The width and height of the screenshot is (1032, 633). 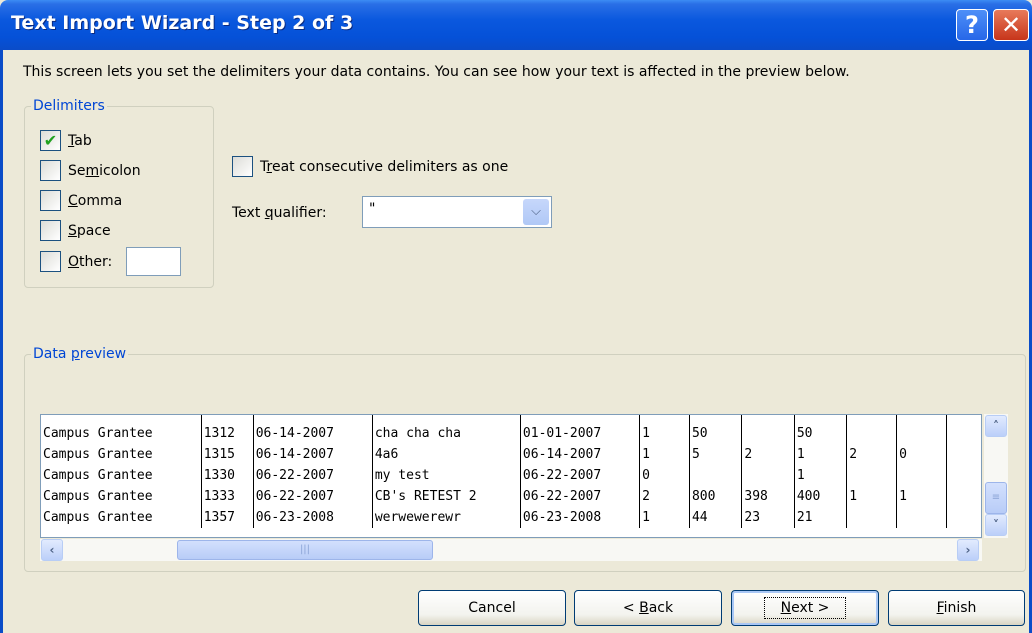 I want to click on preview-cell: cha cha cha, so click(x=446, y=429).